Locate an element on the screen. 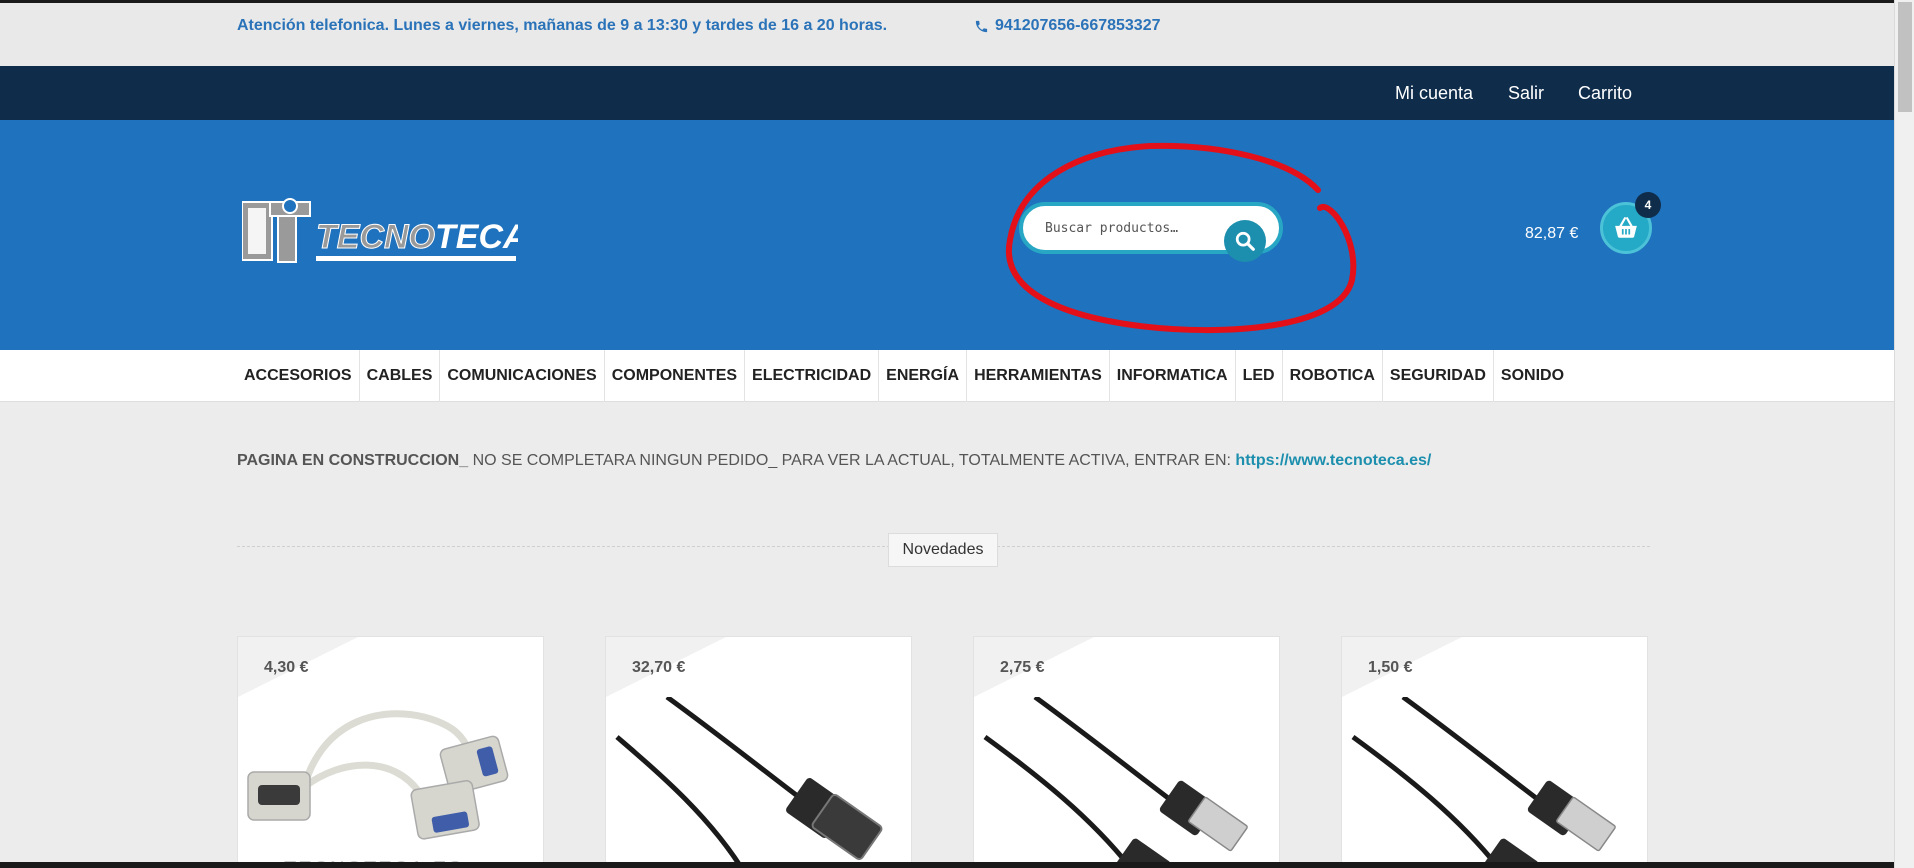 Image resolution: width=1914 pixels, height=868 pixels. section-title-novedades: Novedades is located at coordinates (943, 550).